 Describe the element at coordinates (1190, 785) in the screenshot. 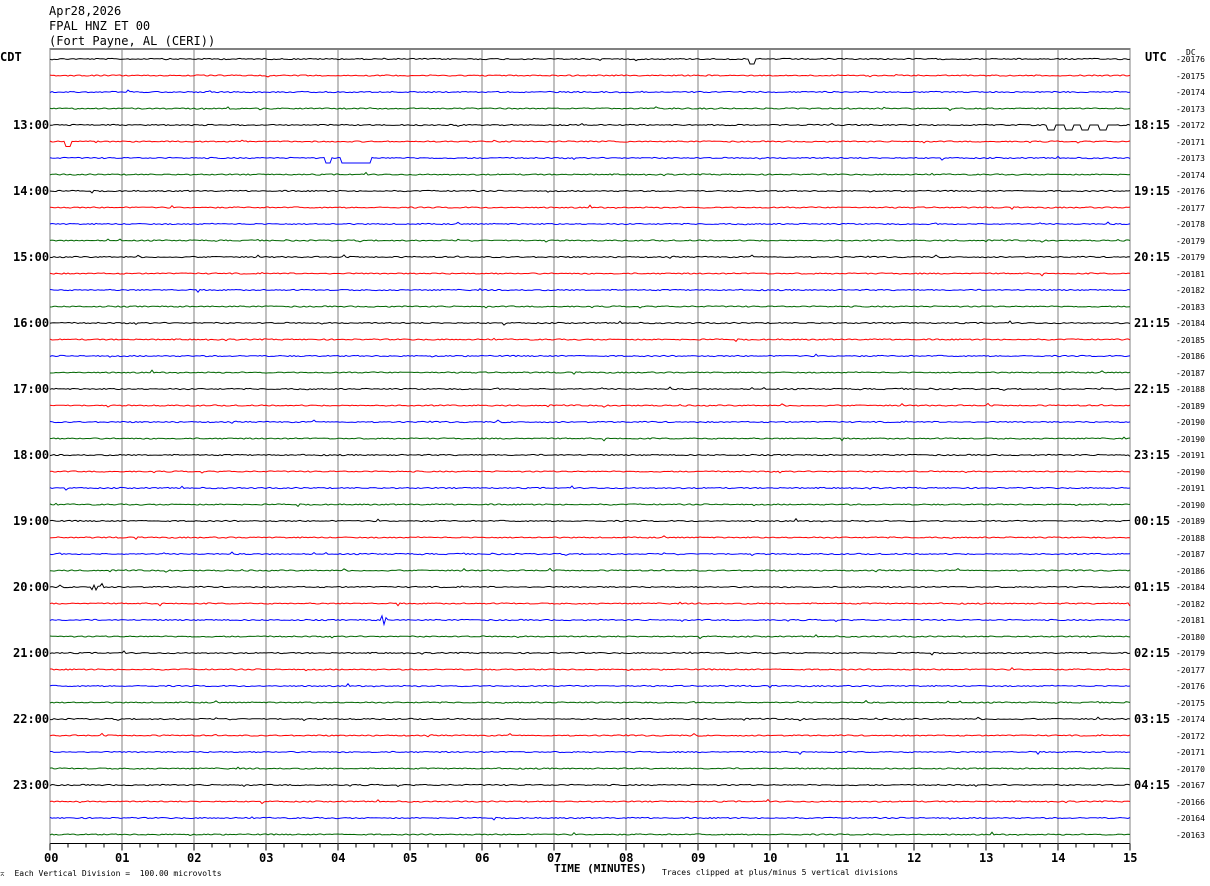

I see `dc-offset-label: -20167` at that location.